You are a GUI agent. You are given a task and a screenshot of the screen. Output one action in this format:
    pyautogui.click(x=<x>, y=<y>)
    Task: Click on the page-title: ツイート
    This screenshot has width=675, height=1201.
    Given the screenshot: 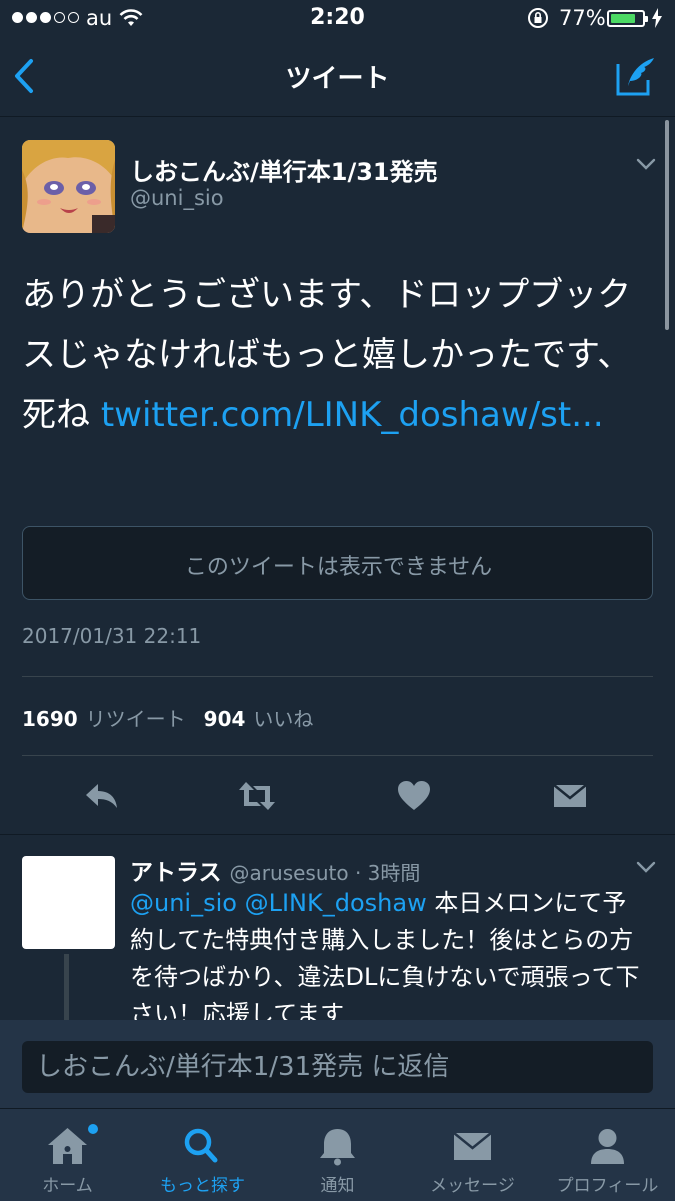 What is the action you would take?
    pyautogui.click(x=337, y=79)
    